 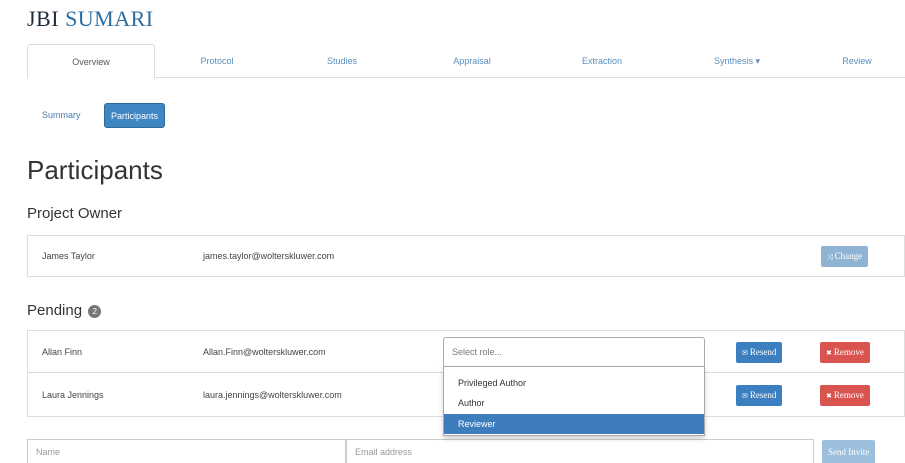 What do you see at coordinates (135, 115) in the screenshot?
I see `subnav-participants: Participants` at bounding box center [135, 115].